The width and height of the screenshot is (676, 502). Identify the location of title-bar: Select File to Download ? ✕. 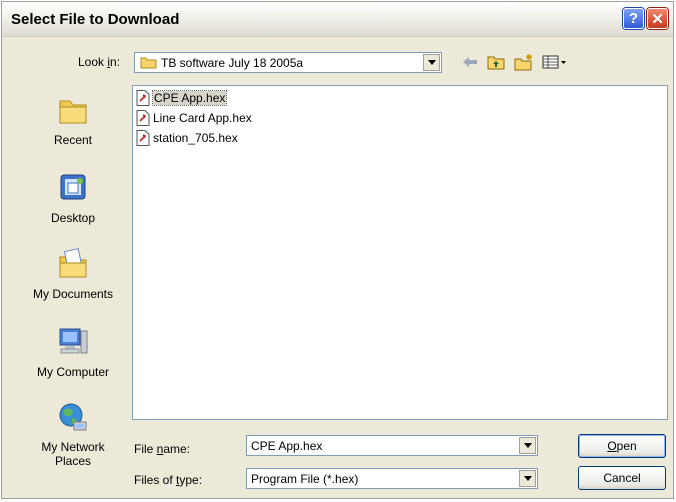
(337, 19).